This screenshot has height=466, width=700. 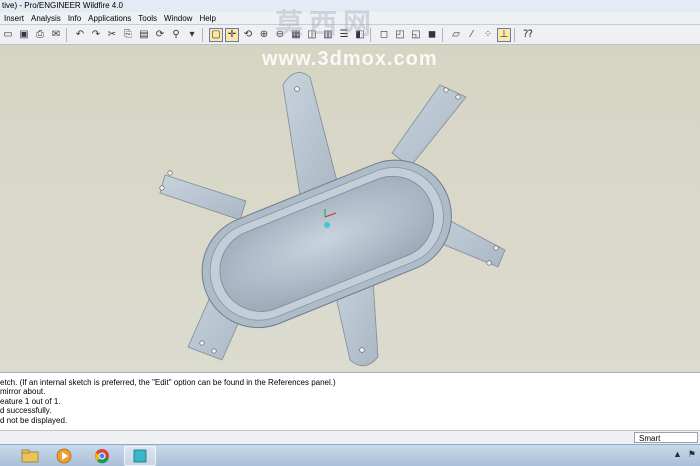 I want to click on proengineer-icon, so click(x=140, y=456).